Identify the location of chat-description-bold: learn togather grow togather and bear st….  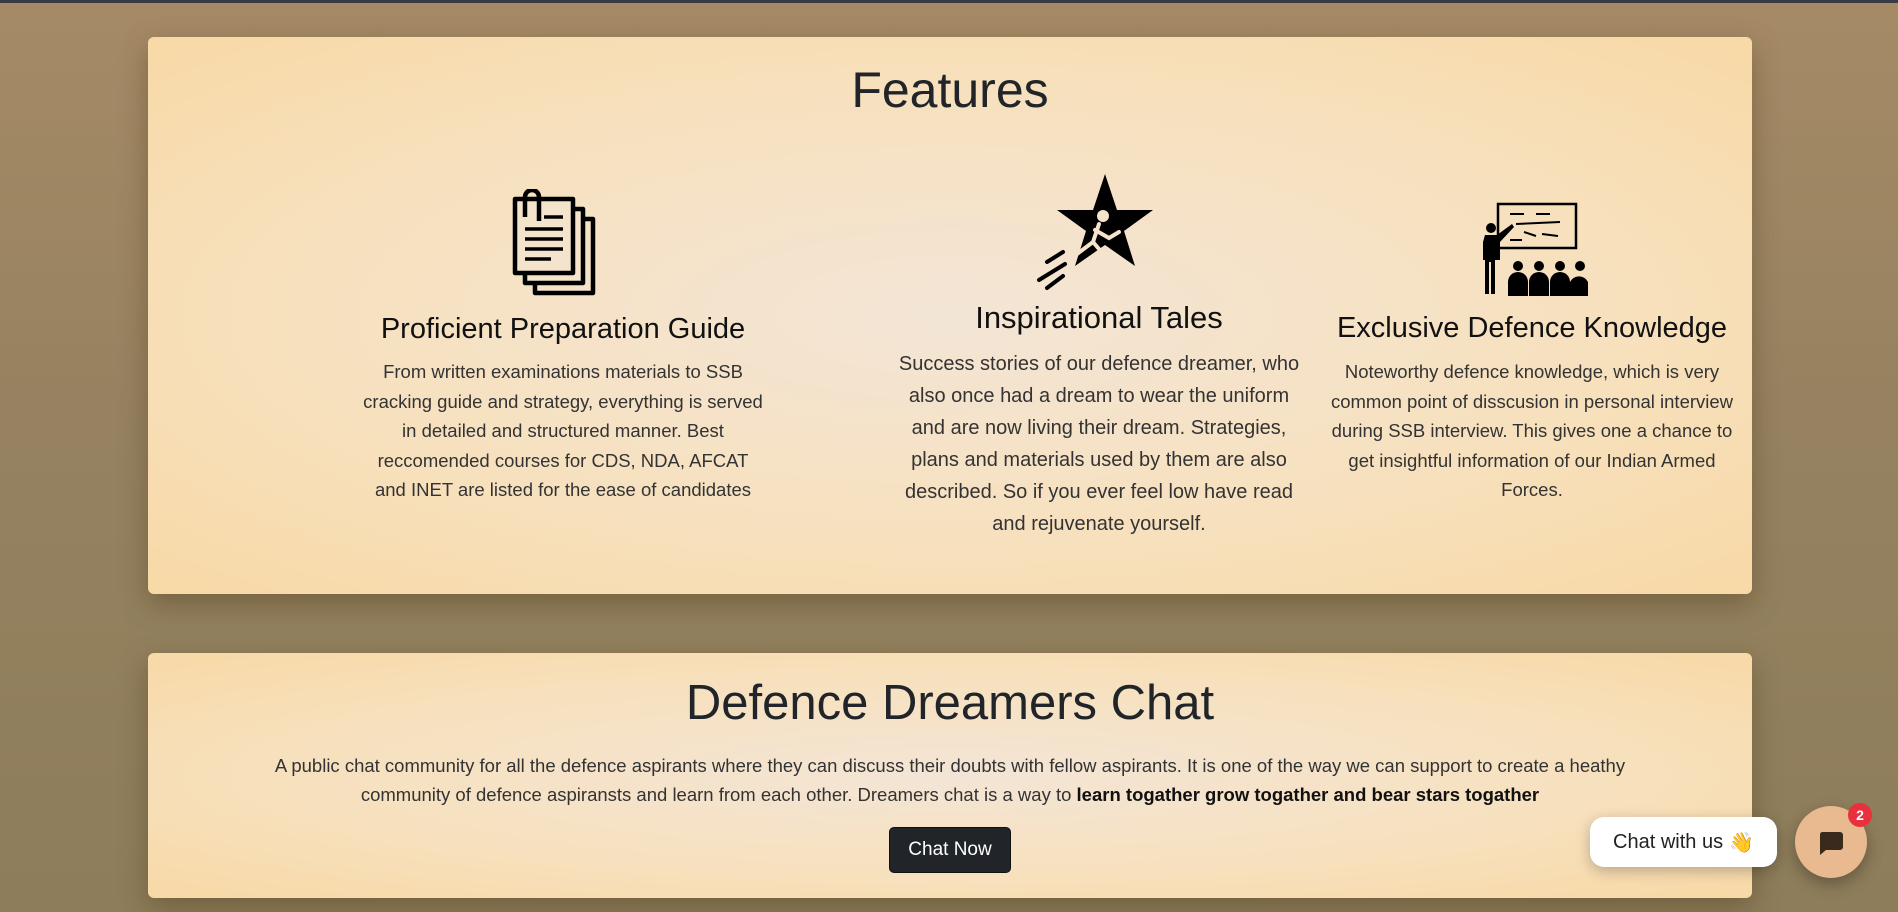
(1308, 794).